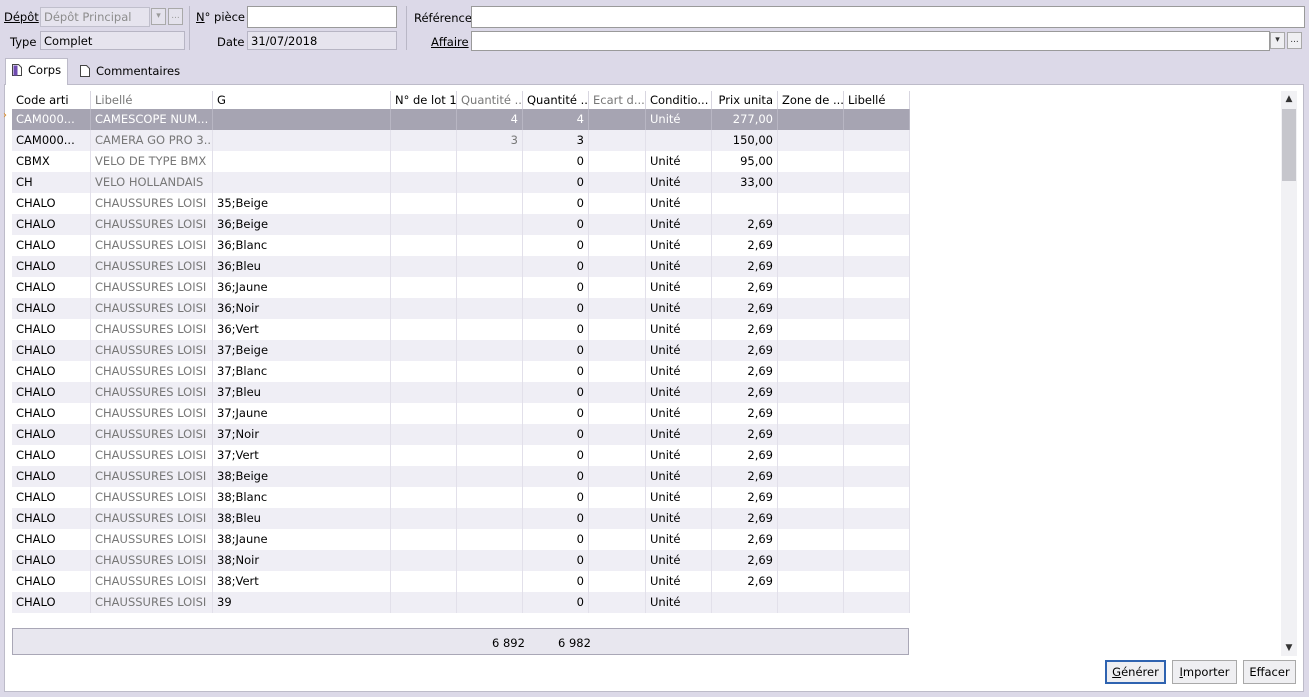 This screenshot has width=1309, height=697. Describe the element at coordinates (1269, 672) in the screenshot. I see `effacer-button: Effacer` at that location.